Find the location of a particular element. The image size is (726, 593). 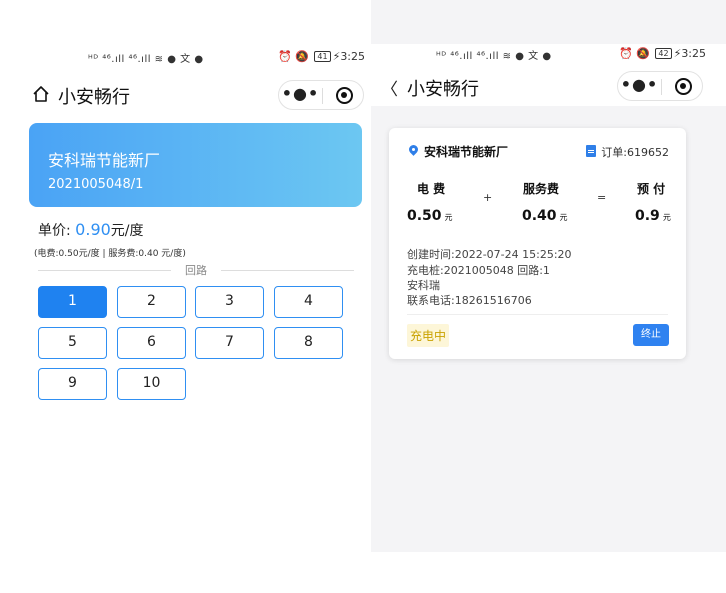

loop-divider: 回路 is located at coordinates (196, 270).